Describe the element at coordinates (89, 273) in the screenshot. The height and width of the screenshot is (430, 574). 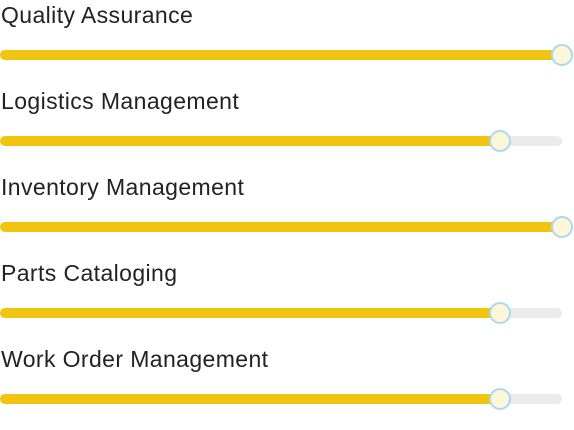
I see `skill-label: Parts Cataloging` at that location.